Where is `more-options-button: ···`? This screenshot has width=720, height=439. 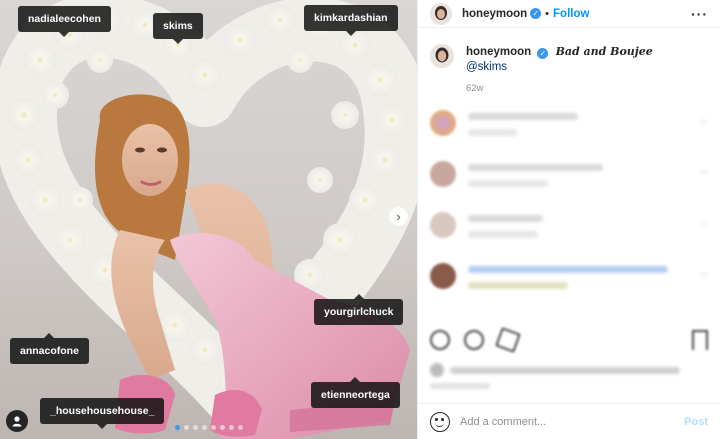
more-options-button: ··· is located at coordinates (699, 14).